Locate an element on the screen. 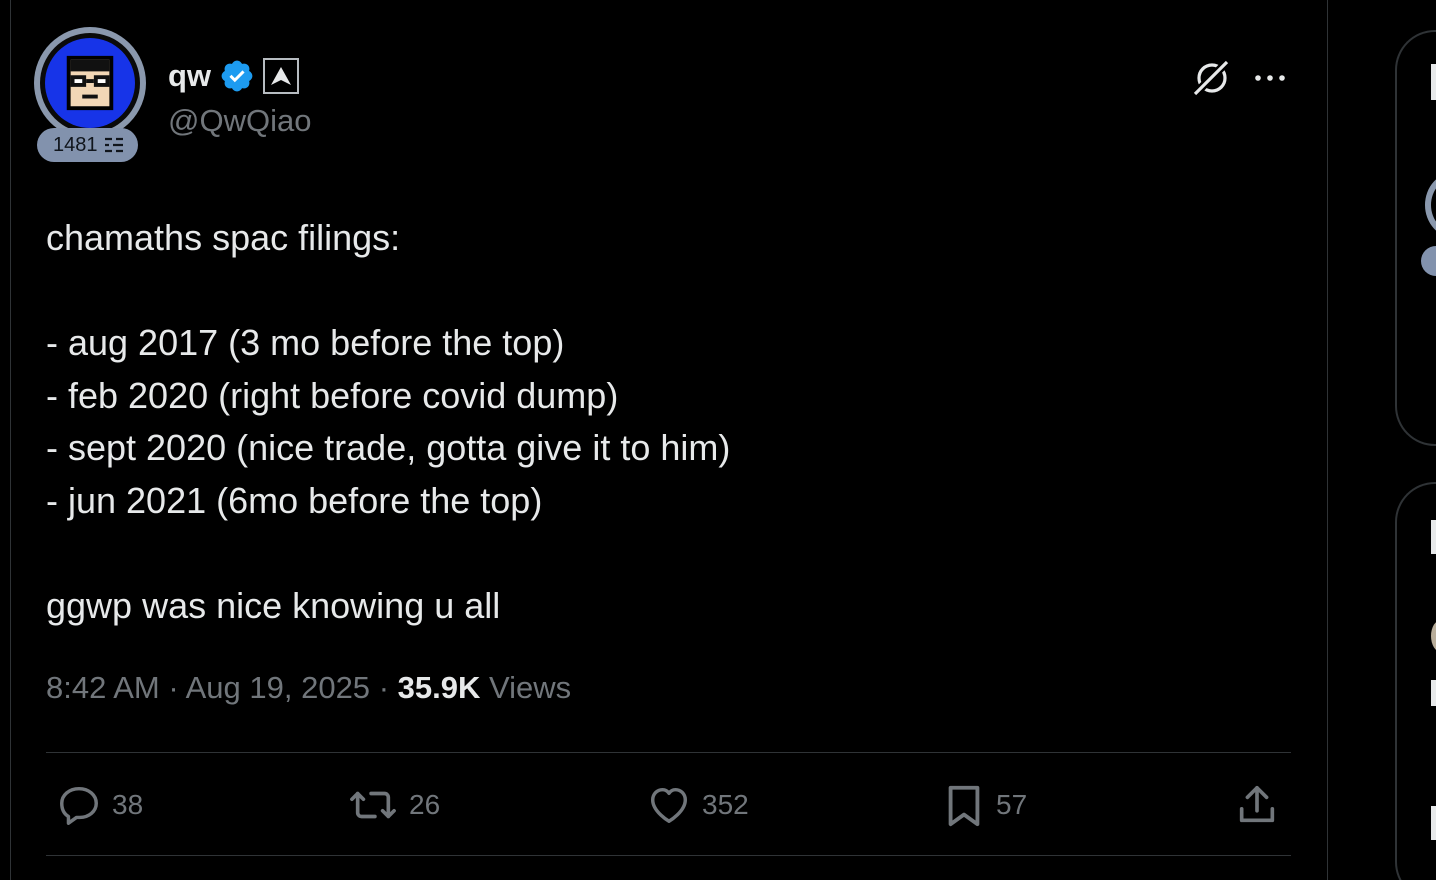  share-button is located at coordinates (1257, 805).